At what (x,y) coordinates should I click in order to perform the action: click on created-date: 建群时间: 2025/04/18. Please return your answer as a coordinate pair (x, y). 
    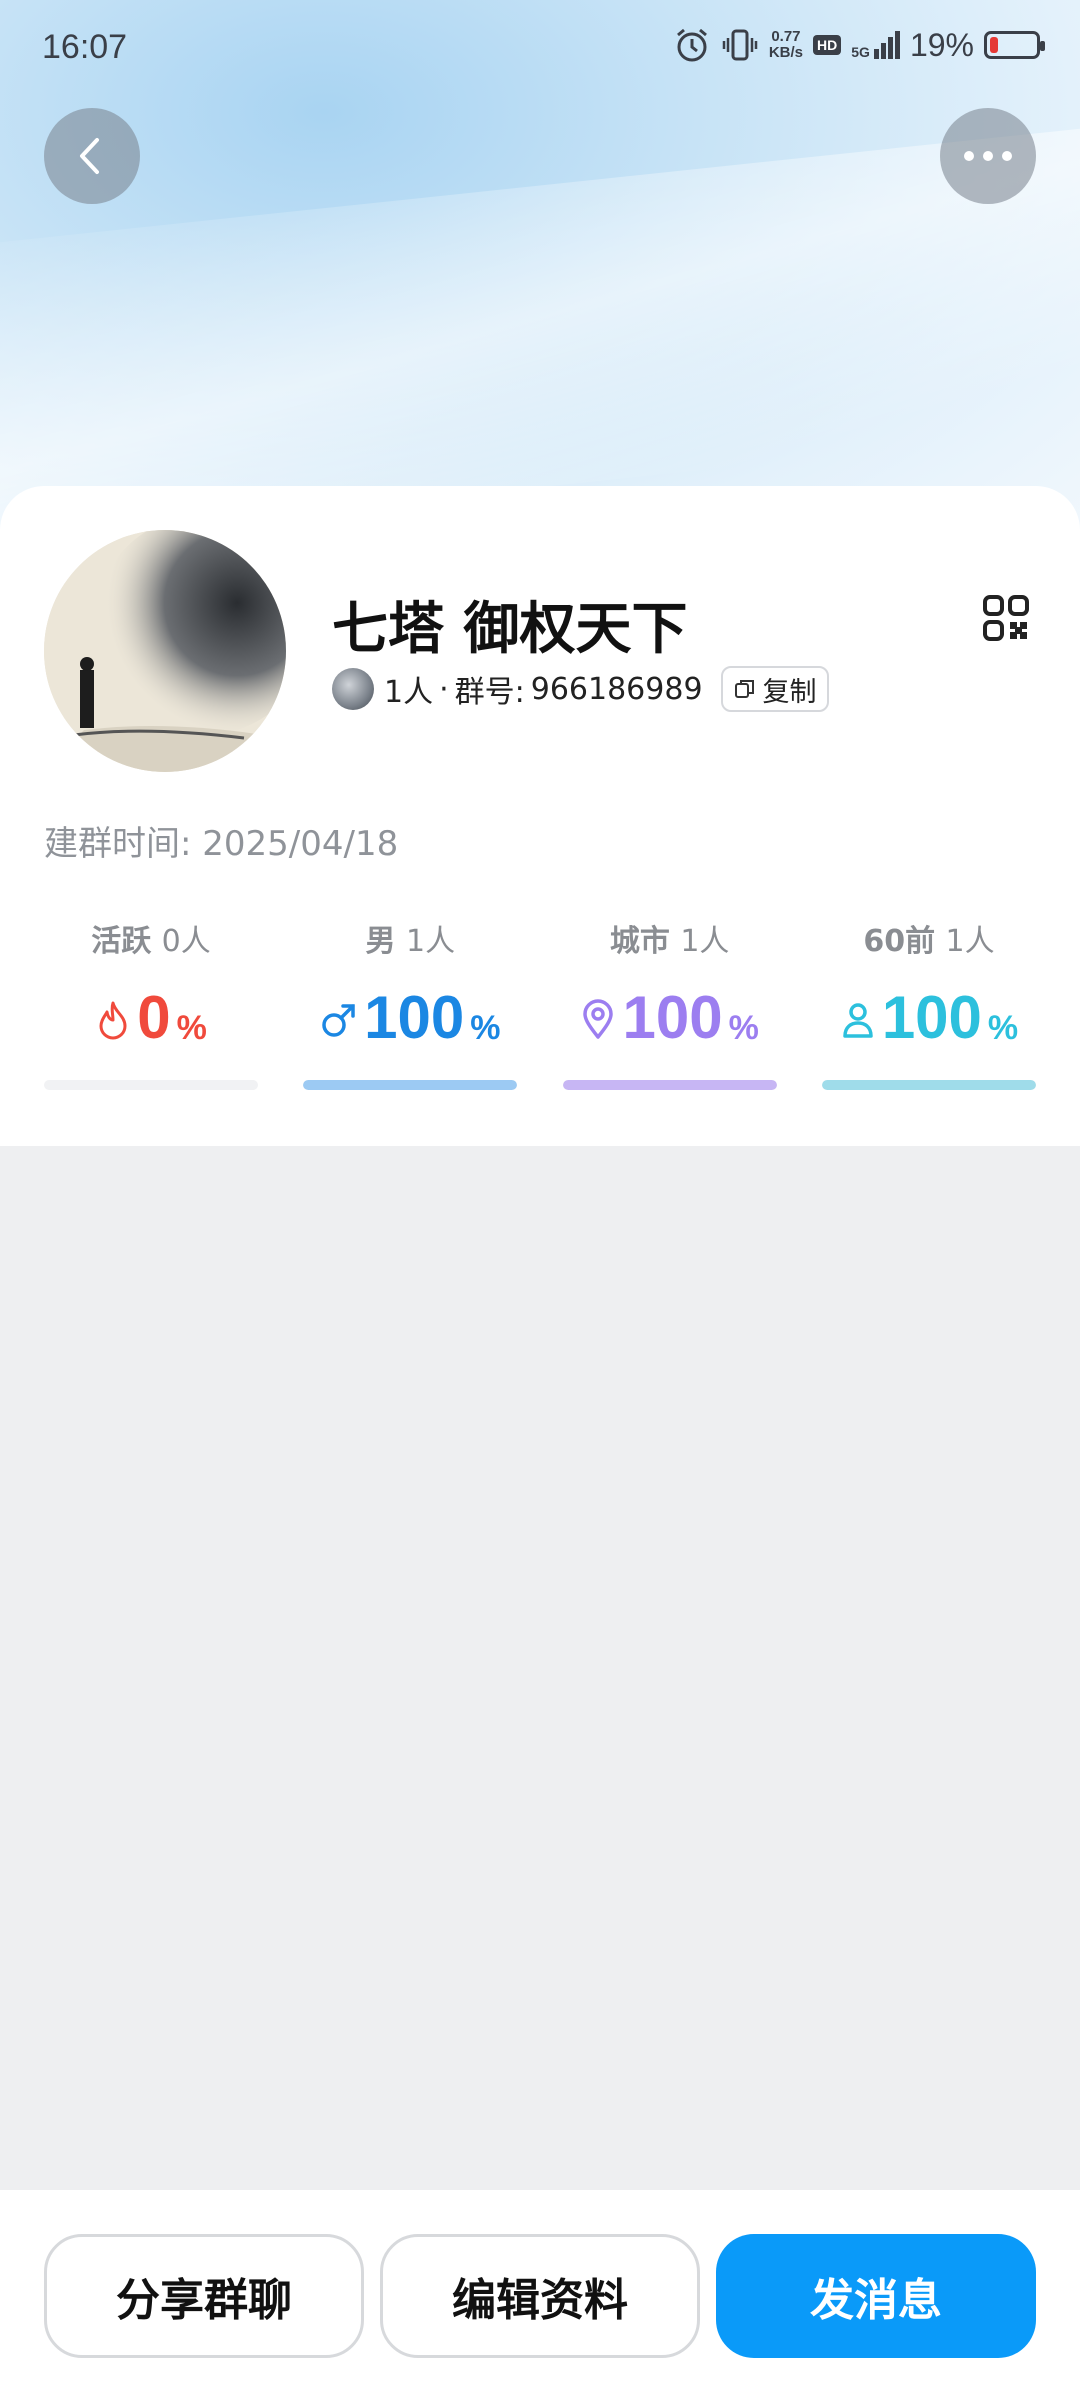
    Looking at the image, I should click on (221, 840).